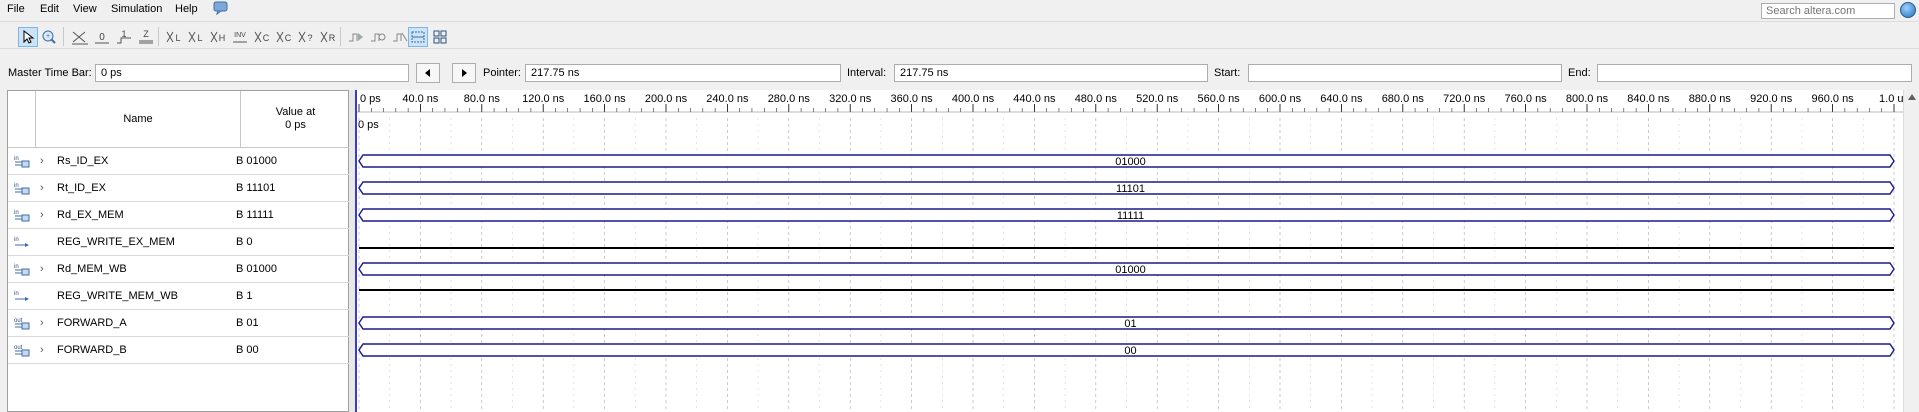  I want to click on forcing-unknown-icon, so click(80, 37).